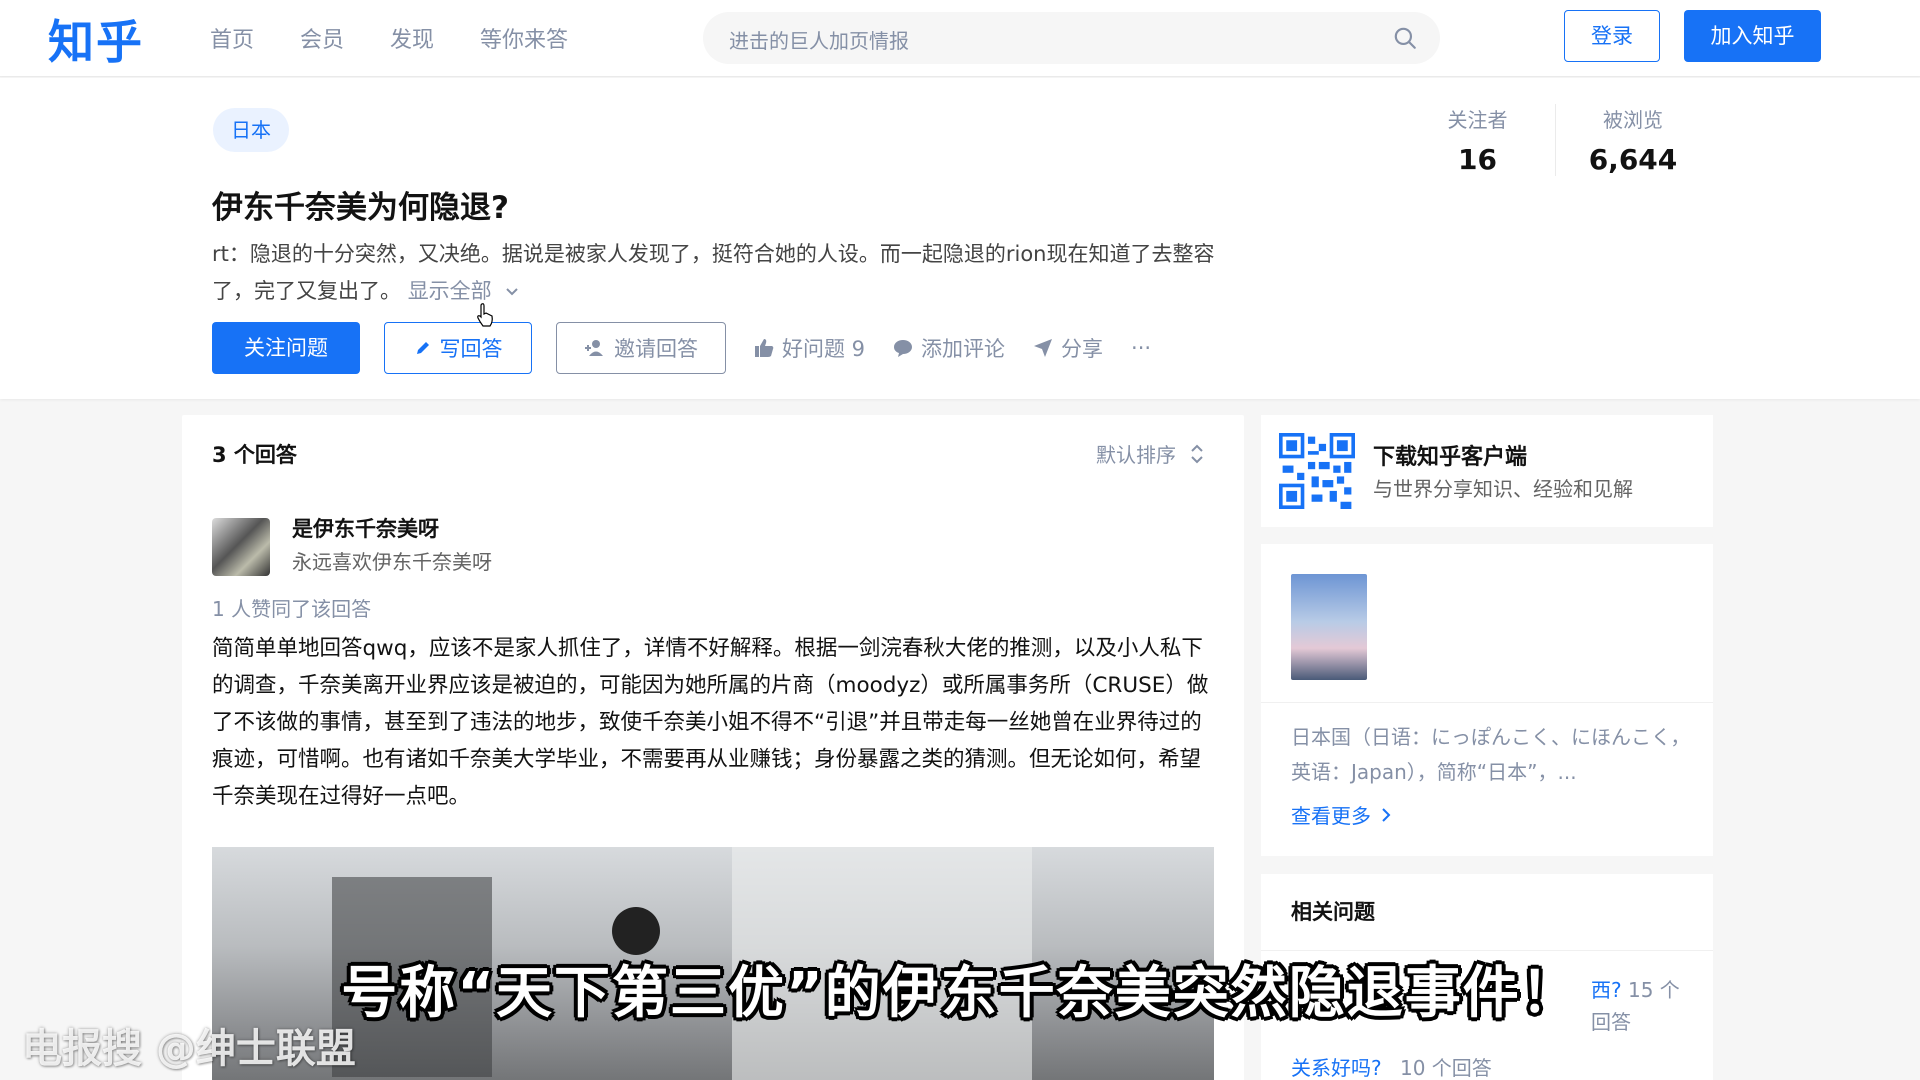 This screenshot has height=1080, width=1920. What do you see at coordinates (1487, 471) in the screenshot?
I see `download-app-card: 下载知乎客户端 与世界分享知识、经验和见解` at bounding box center [1487, 471].